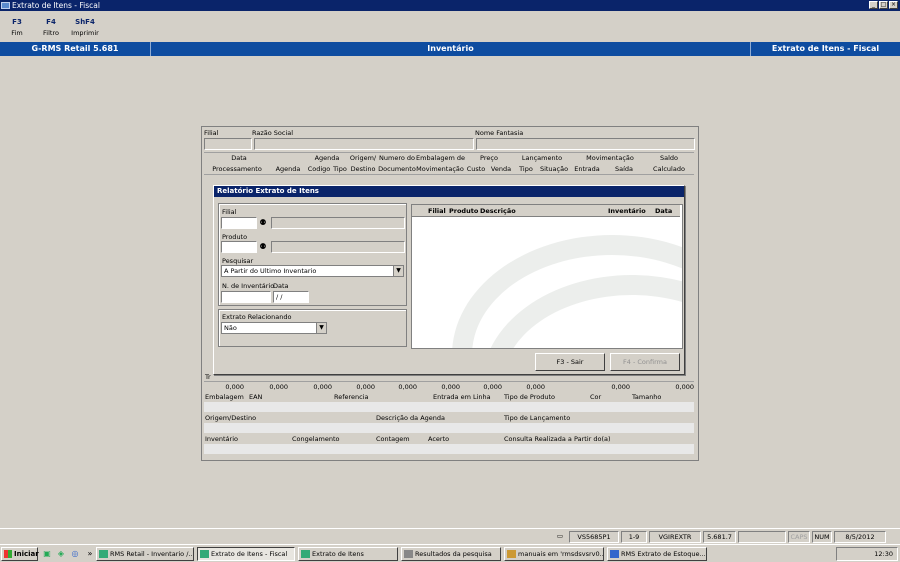 The image size is (900, 562). I want to click on lh-inventario: Inventário, so click(627, 211).